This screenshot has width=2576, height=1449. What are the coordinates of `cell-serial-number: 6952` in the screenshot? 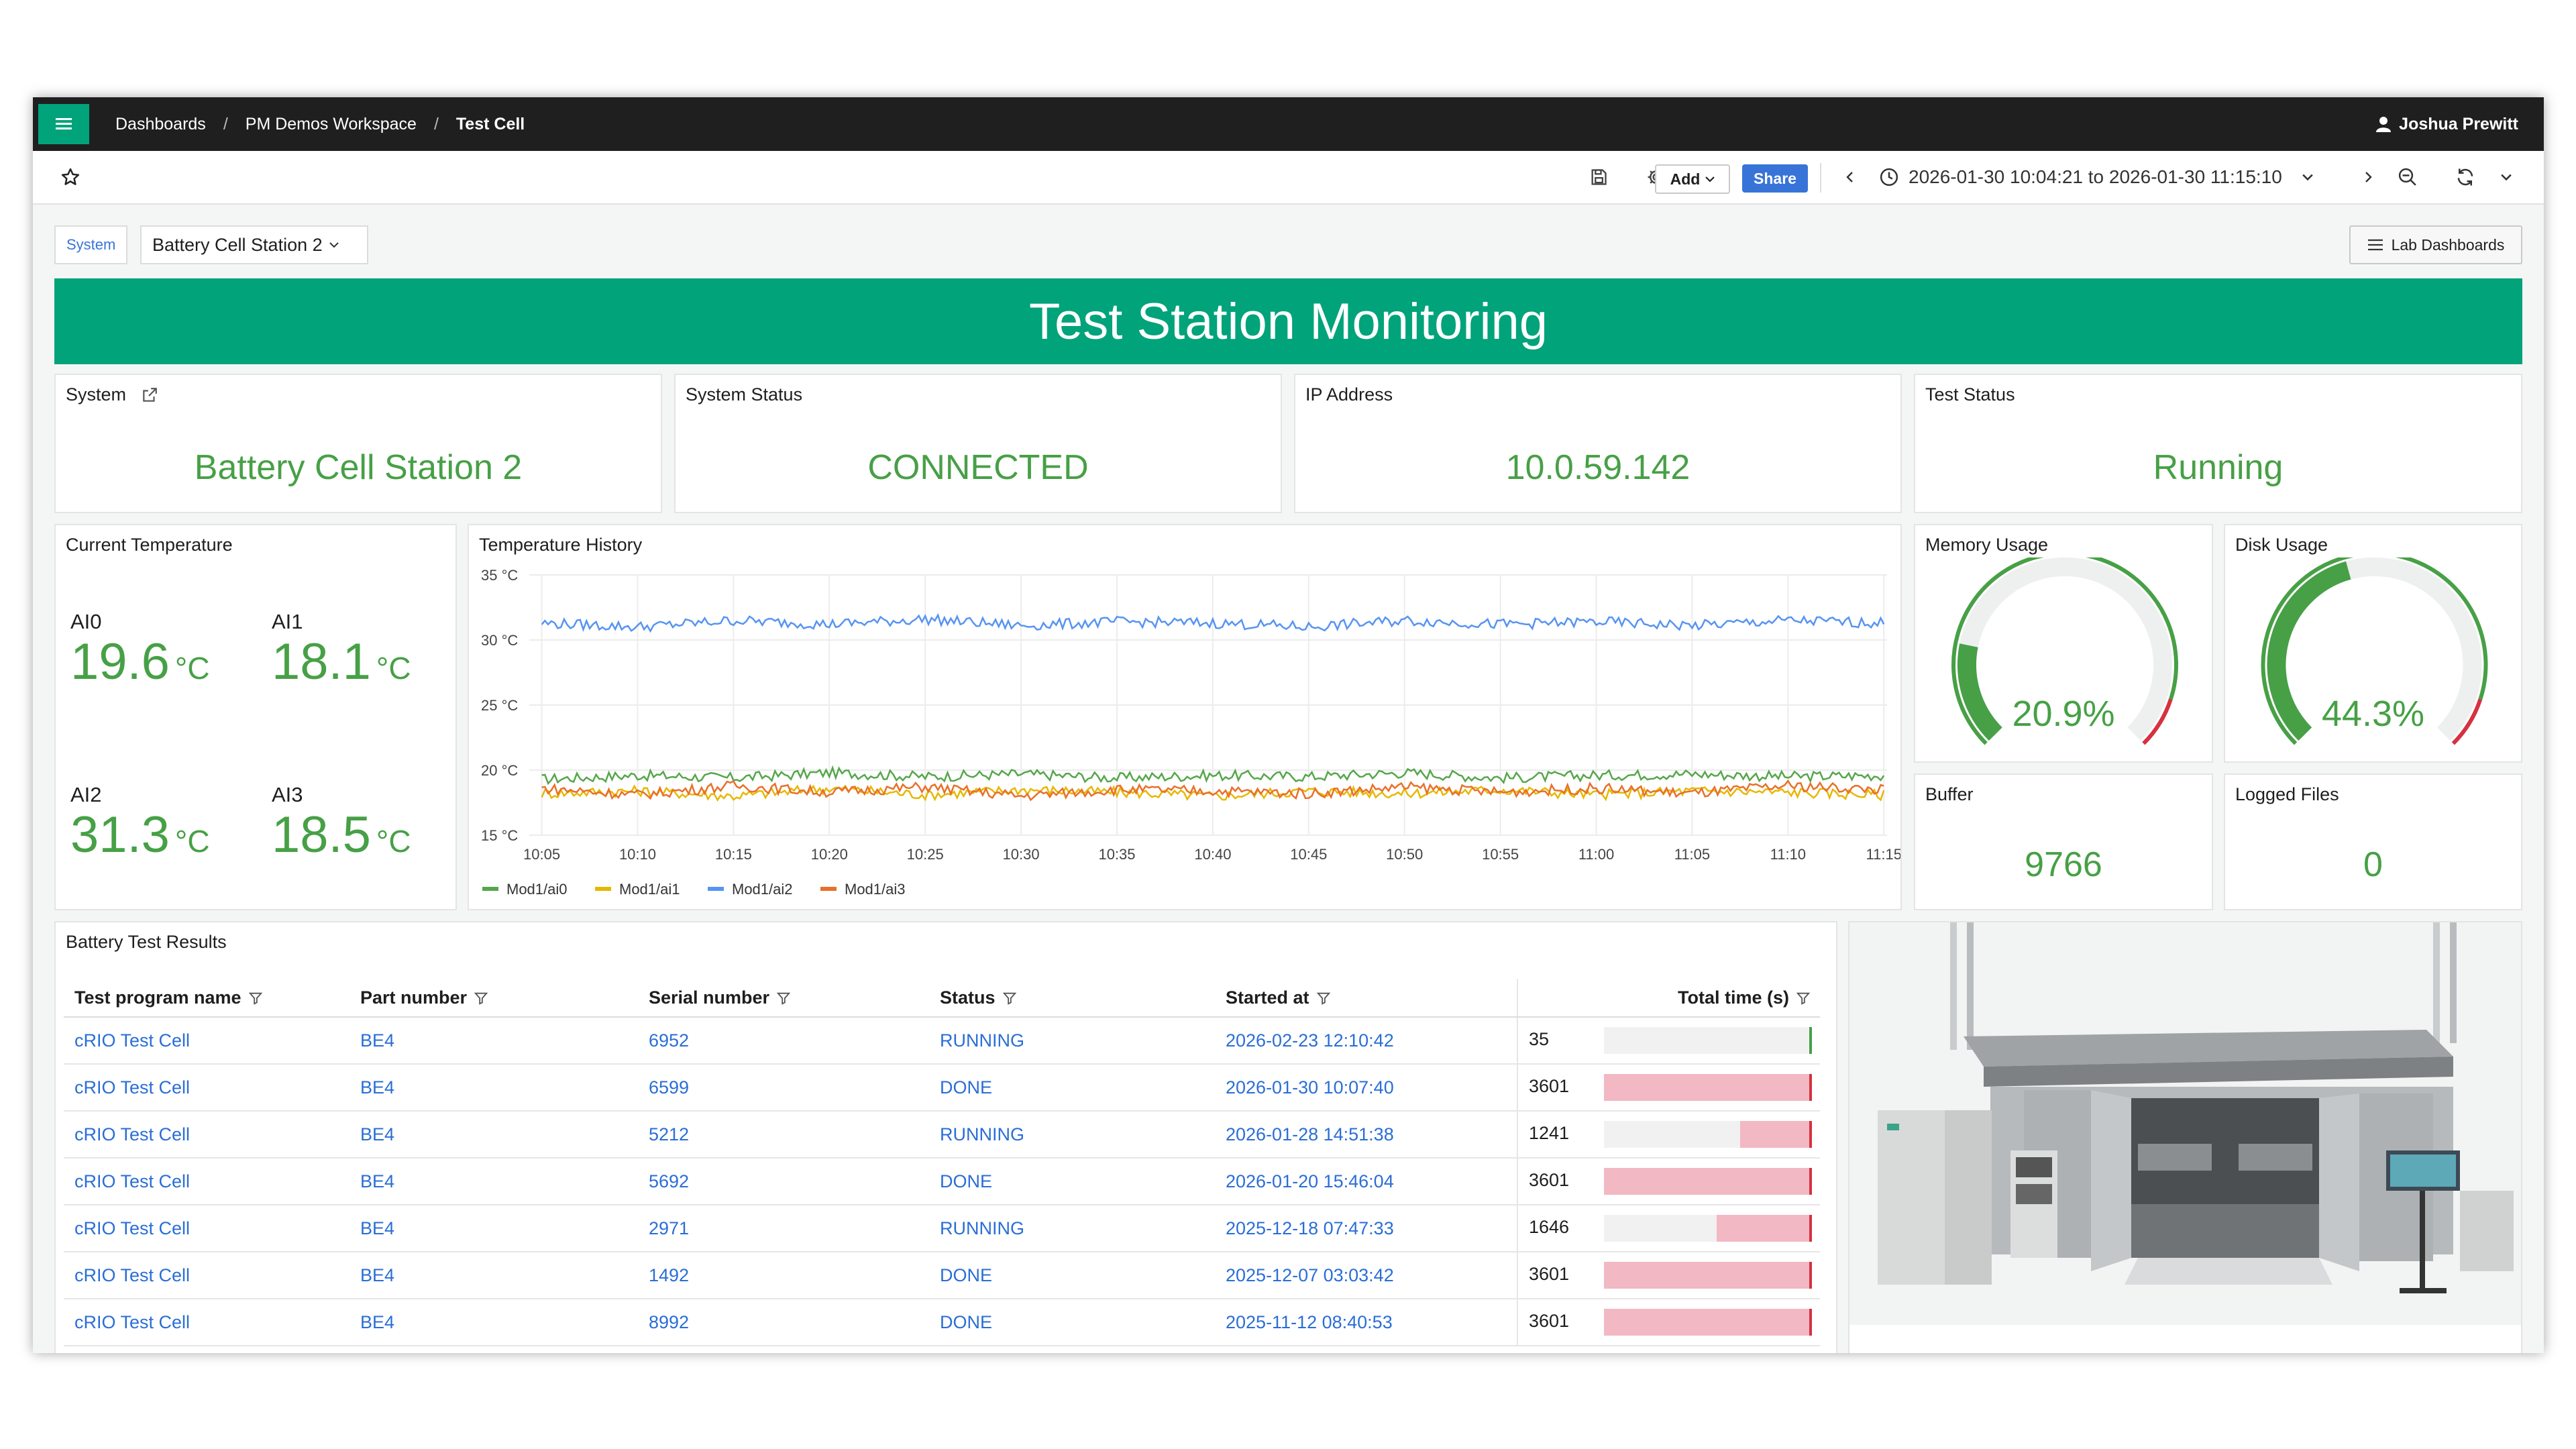 It's located at (783, 1041).